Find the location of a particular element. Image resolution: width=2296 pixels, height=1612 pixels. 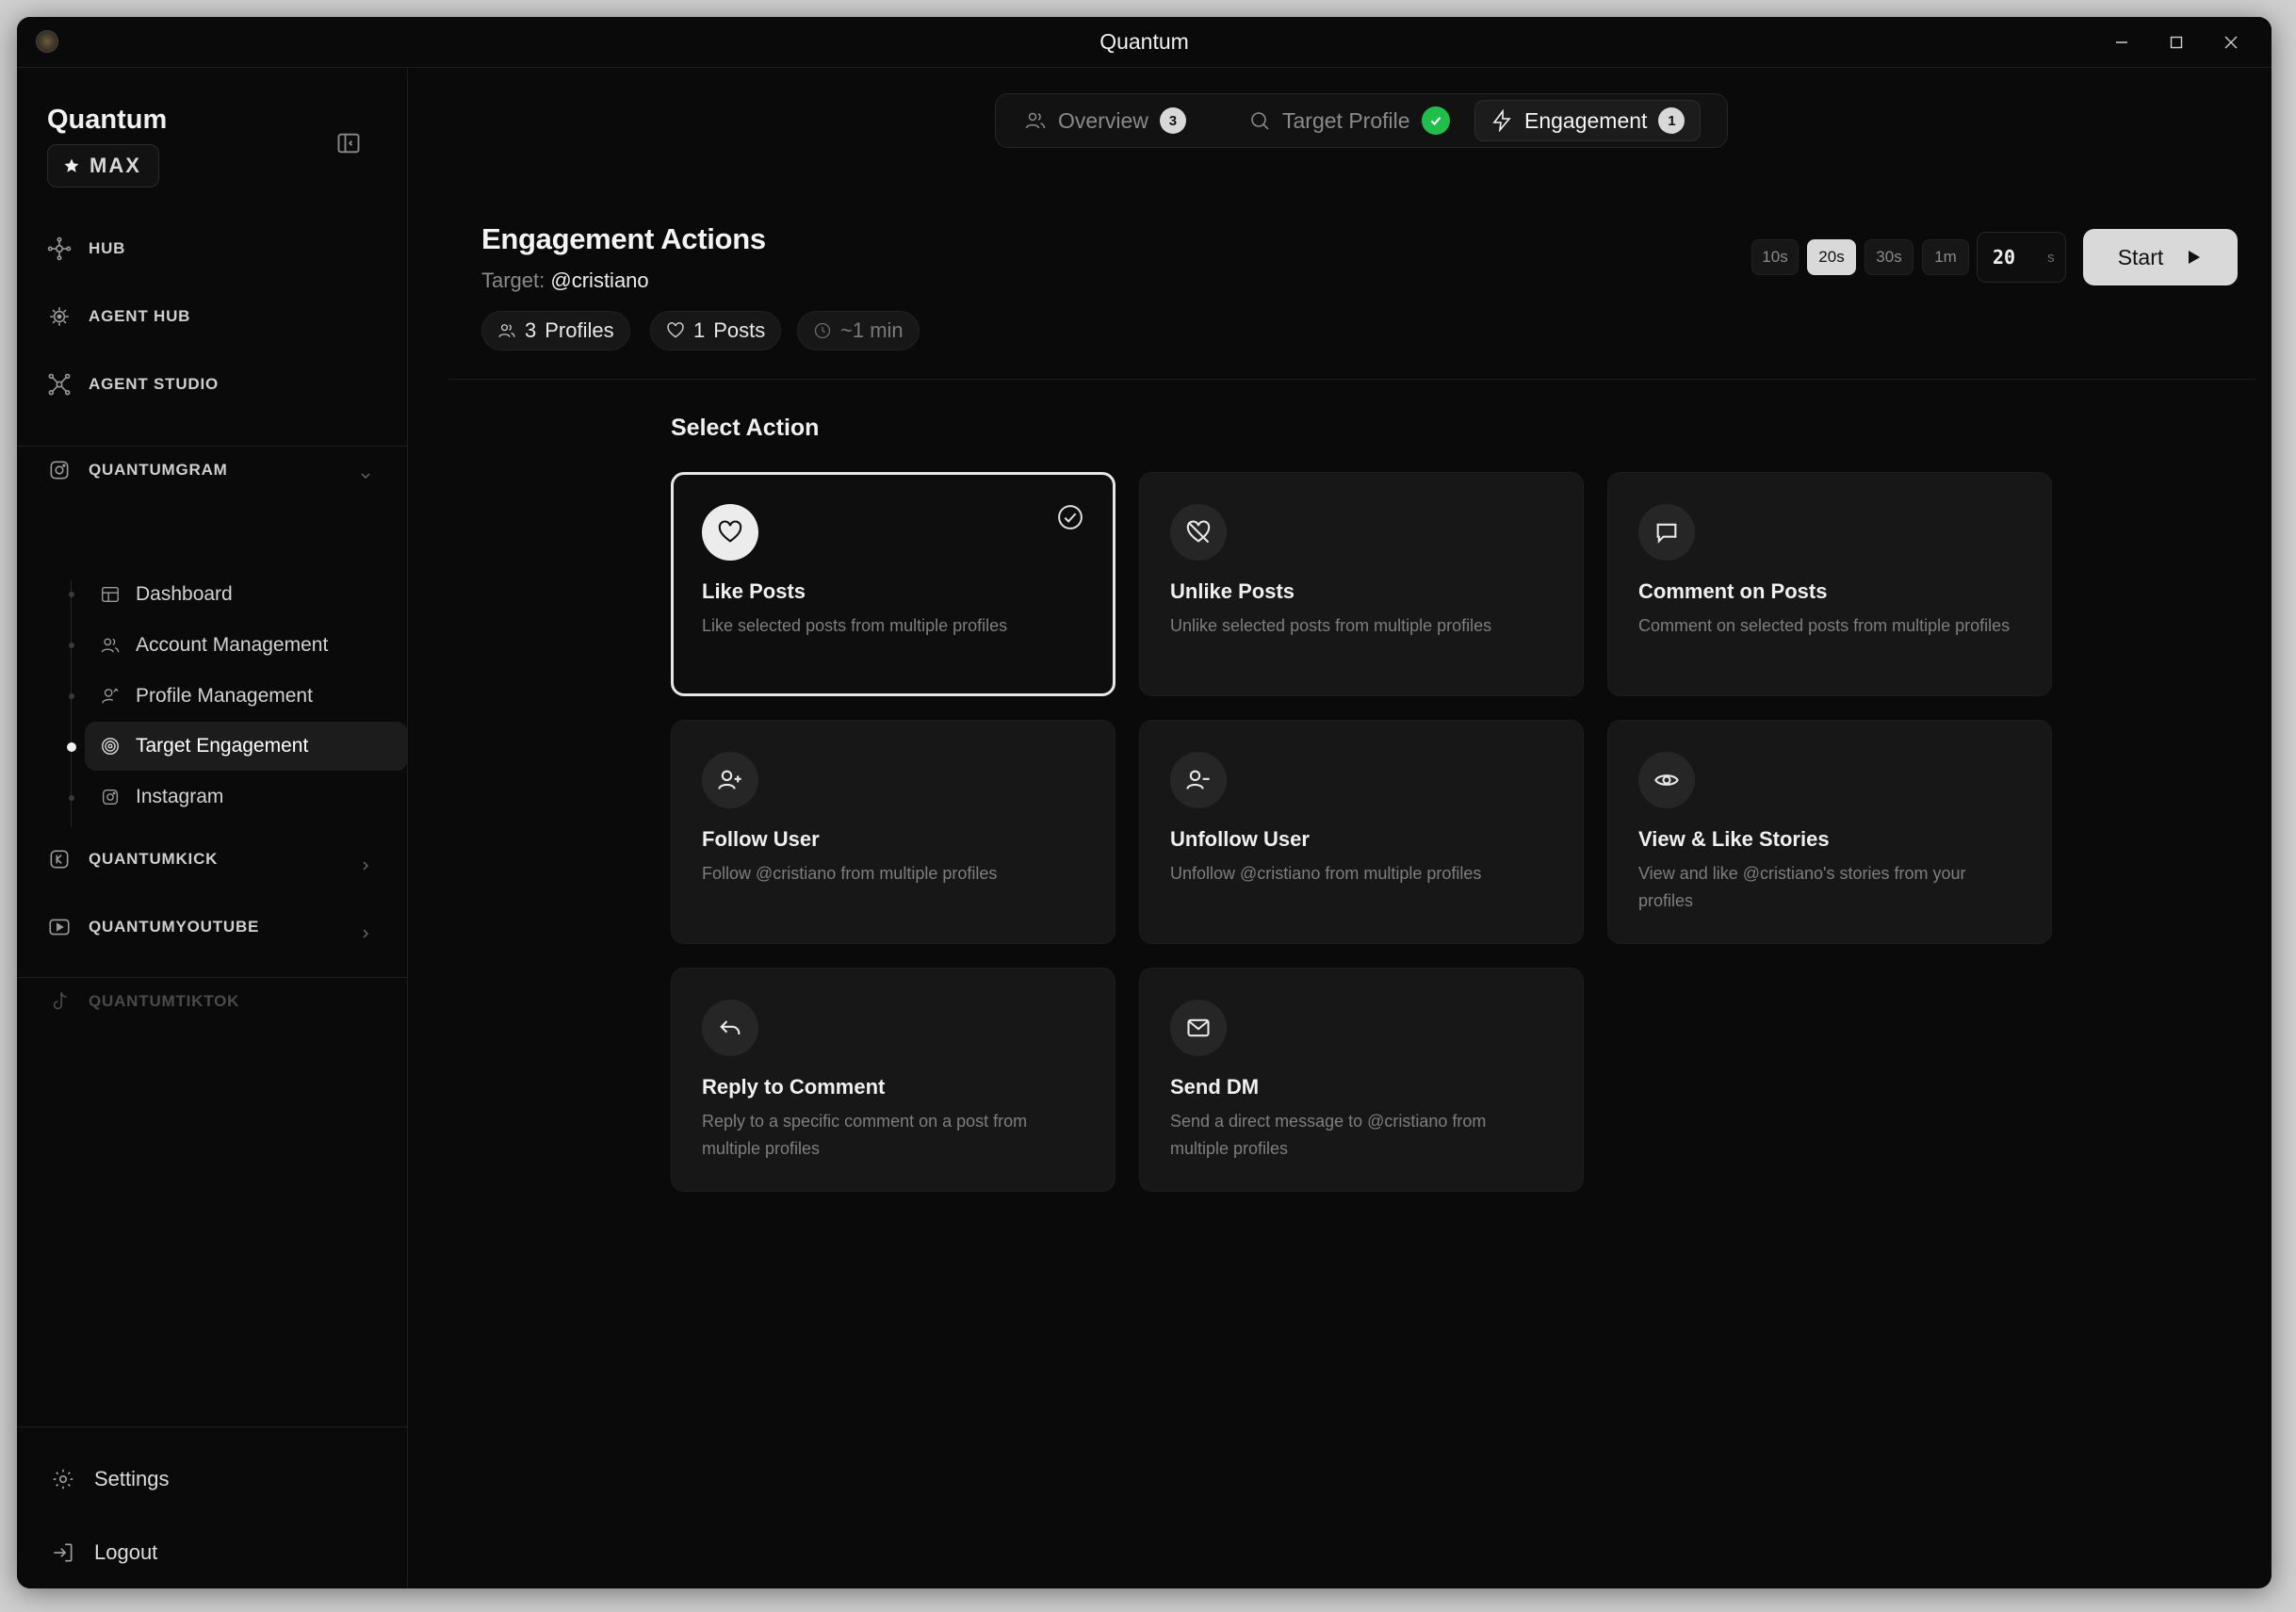

sidebar-item-target-engagement-label: Target Engagement is located at coordinates (222, 746).